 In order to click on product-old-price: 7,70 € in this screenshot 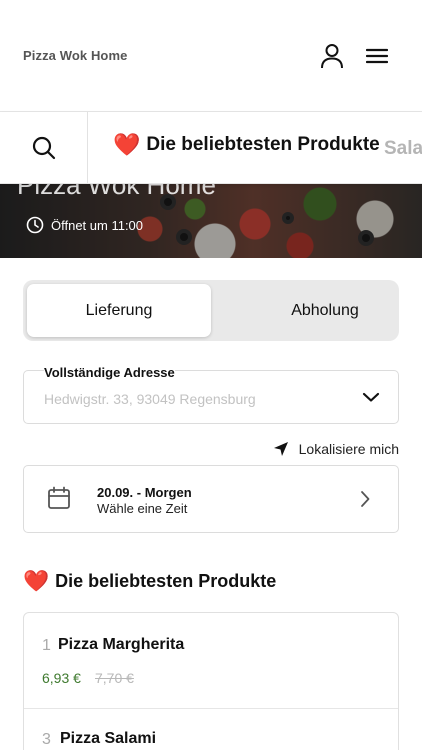, I will do `click(114, 678)`.